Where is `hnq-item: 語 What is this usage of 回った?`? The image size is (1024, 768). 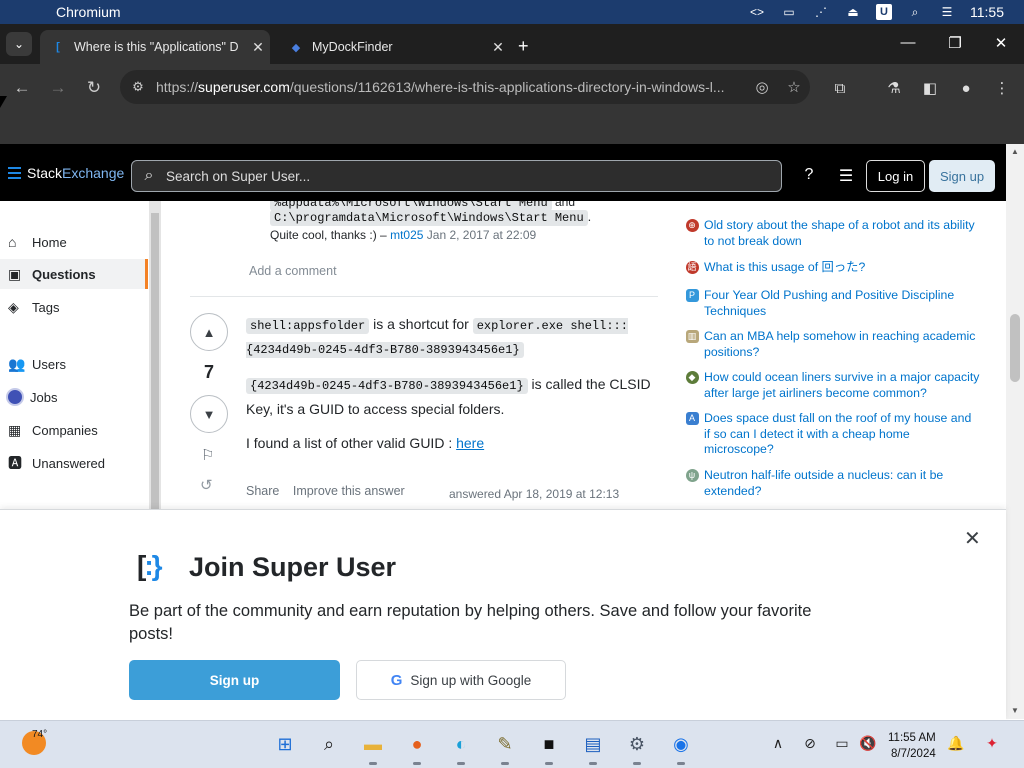
hnq-item: 語 What is this usage of 回った? is located at coordinates (830, 268).